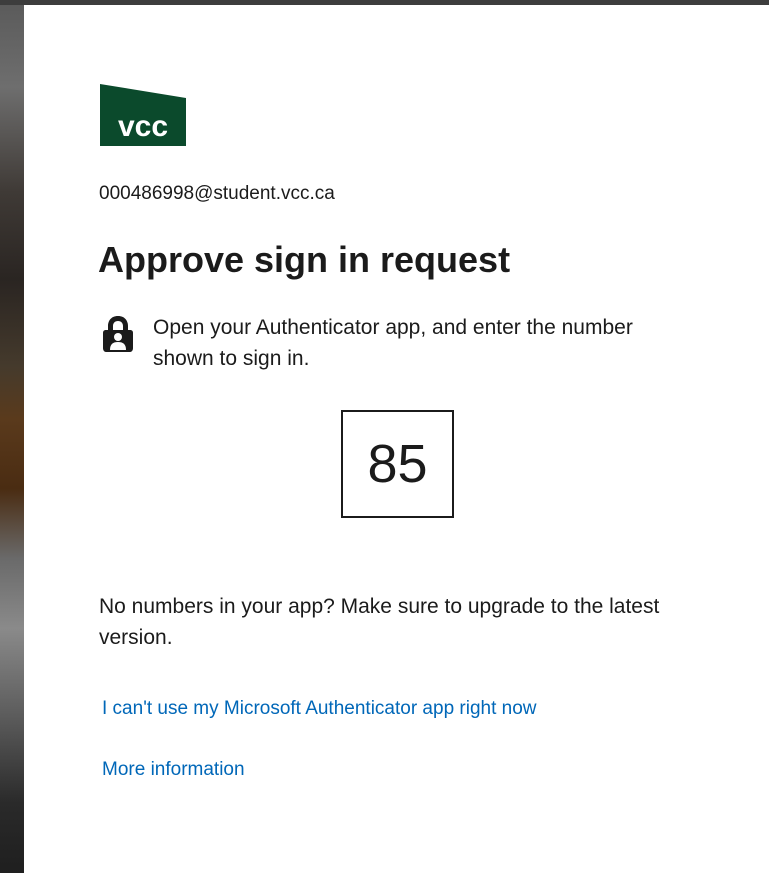  Describe the element at coordinates (304, 259) in the screenshot. I see `page-title: Approve sign in request` at that location.